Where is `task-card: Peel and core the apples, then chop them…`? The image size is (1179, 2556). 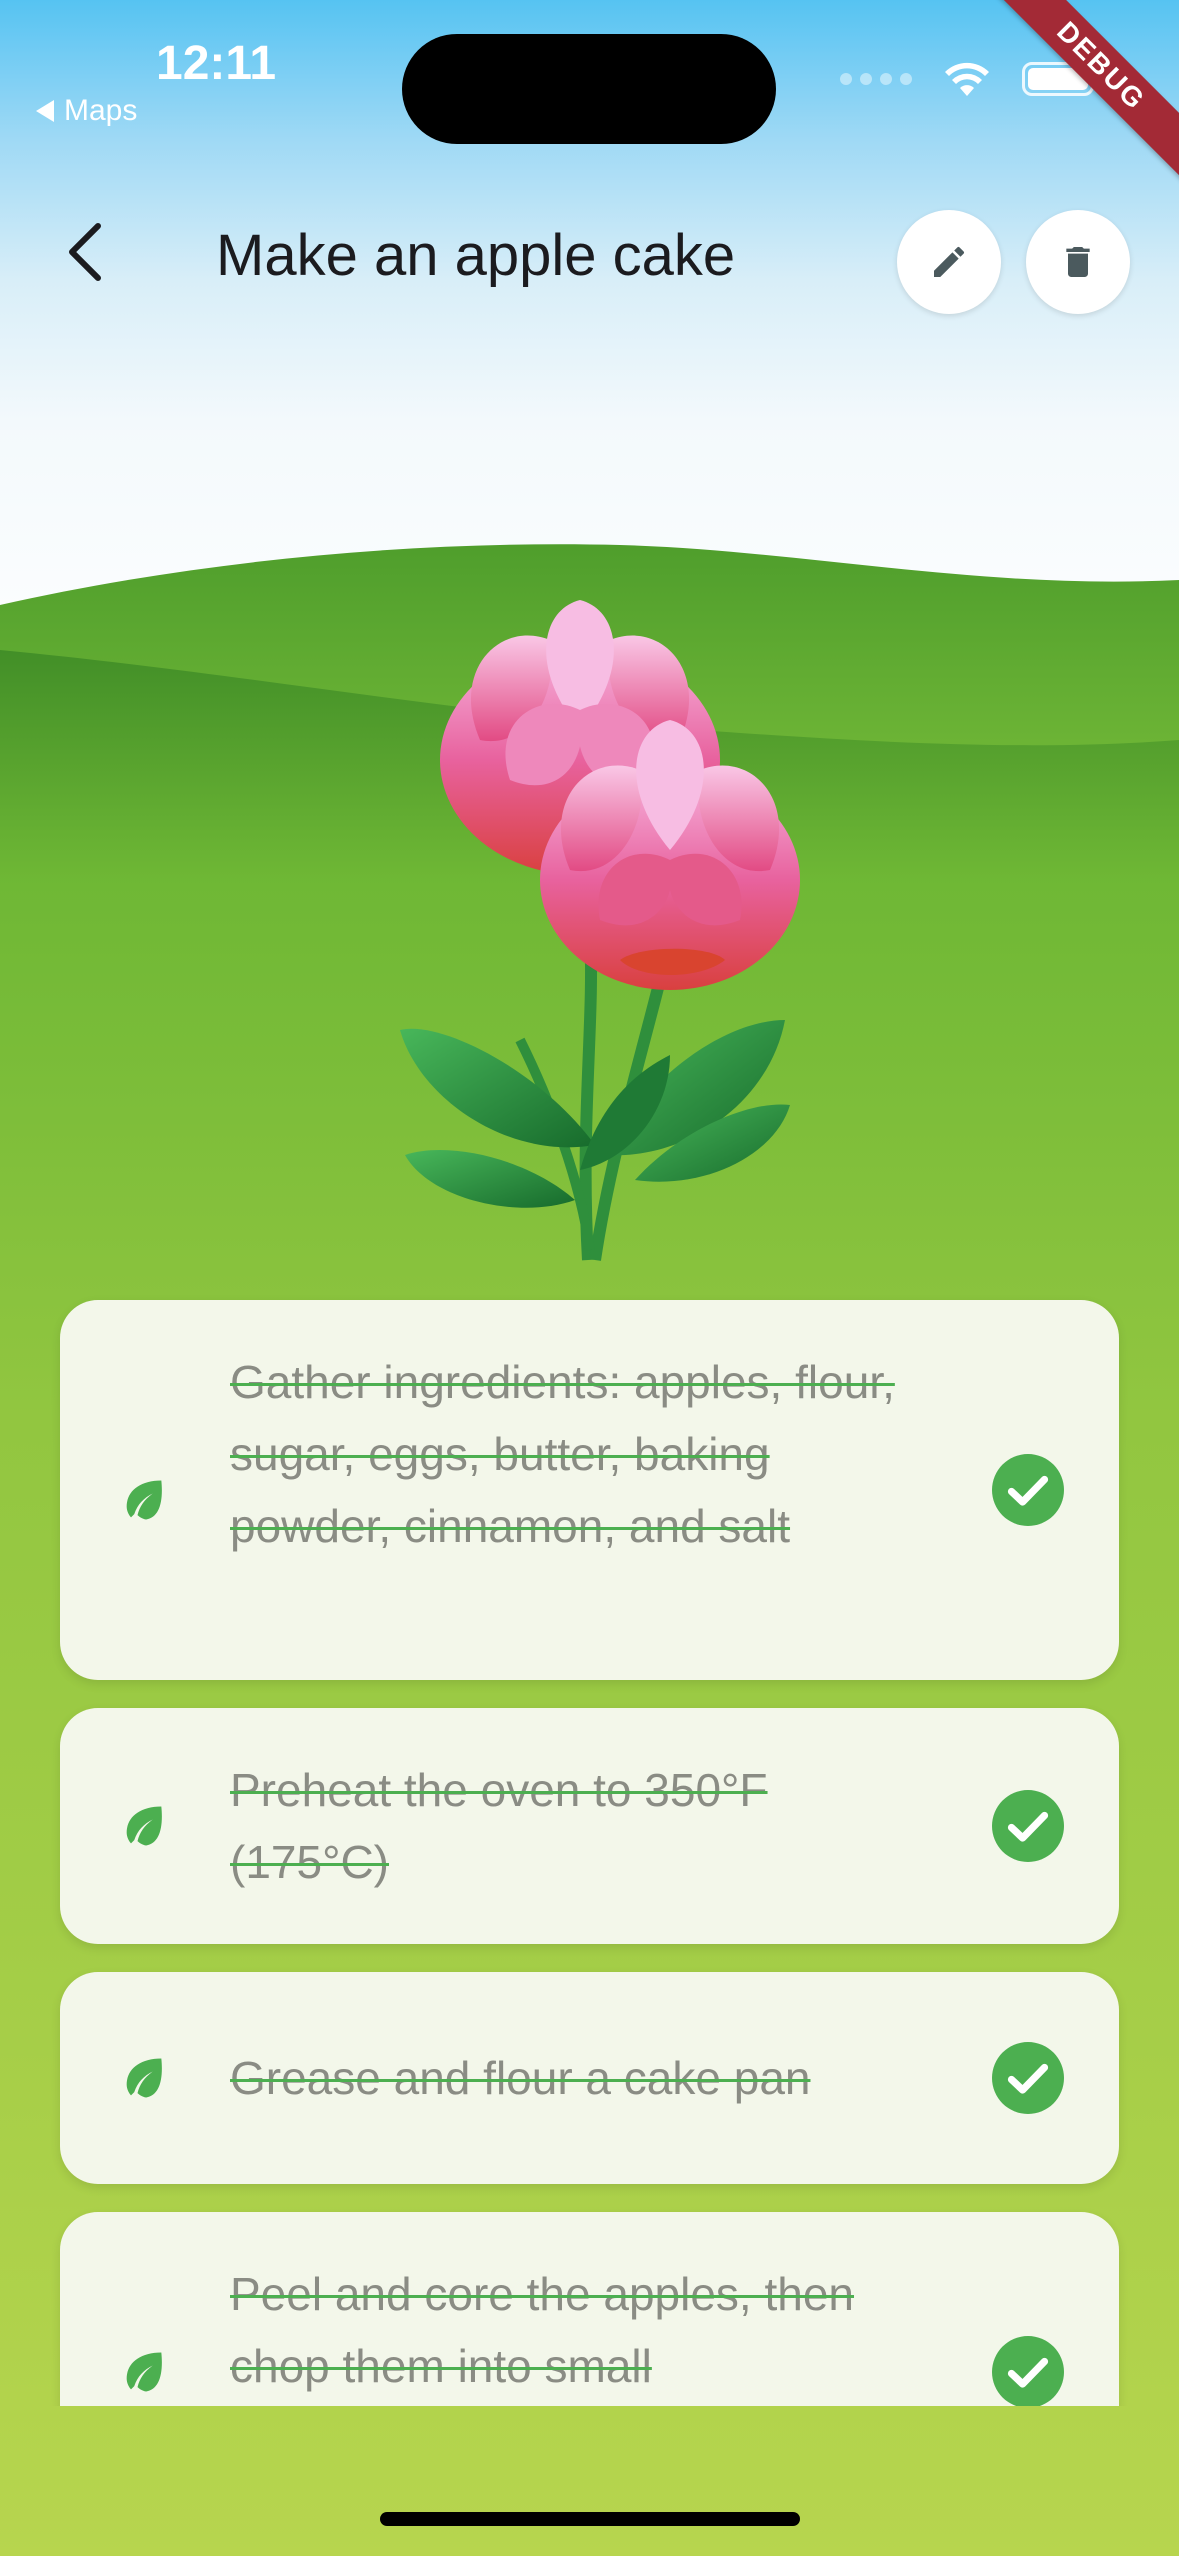 task-card: Peel and core the apples, then chop them… is located at coordinates (589, 2309).